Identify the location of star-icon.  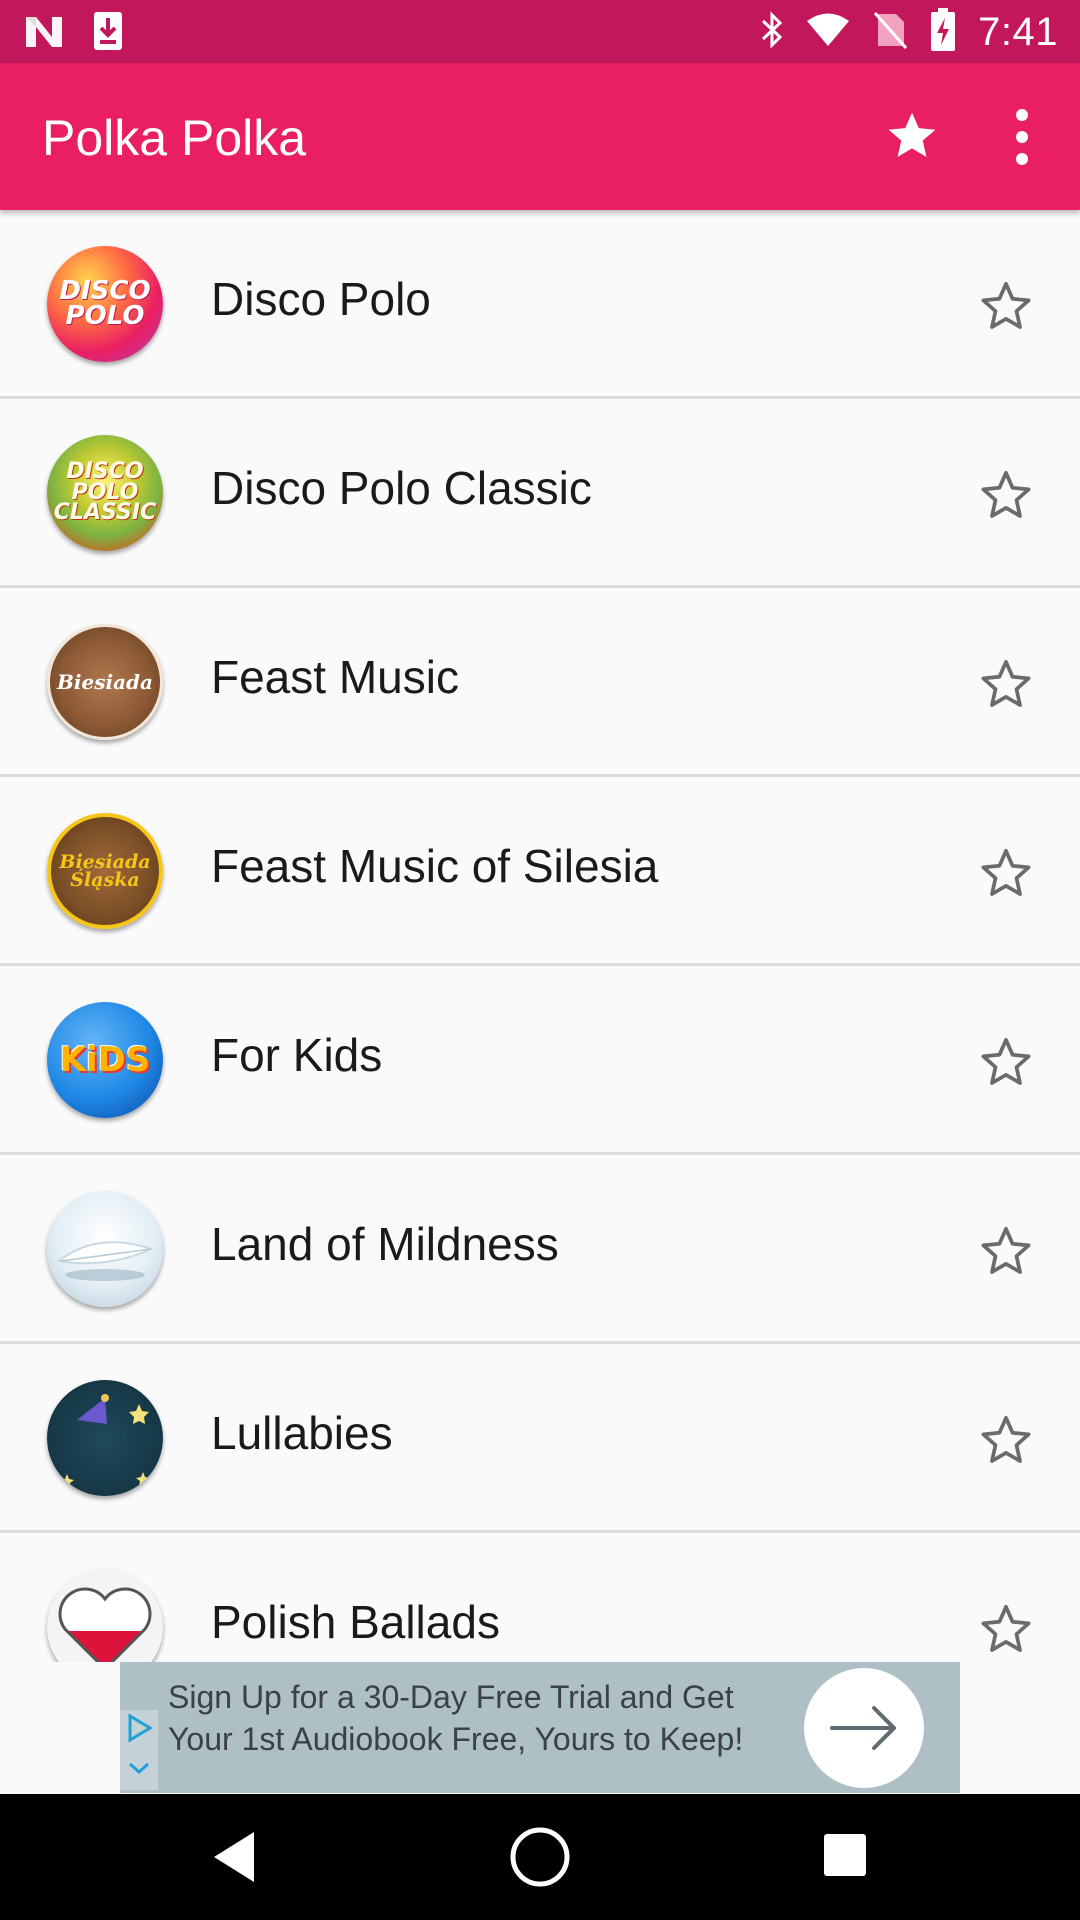
(912, 134).